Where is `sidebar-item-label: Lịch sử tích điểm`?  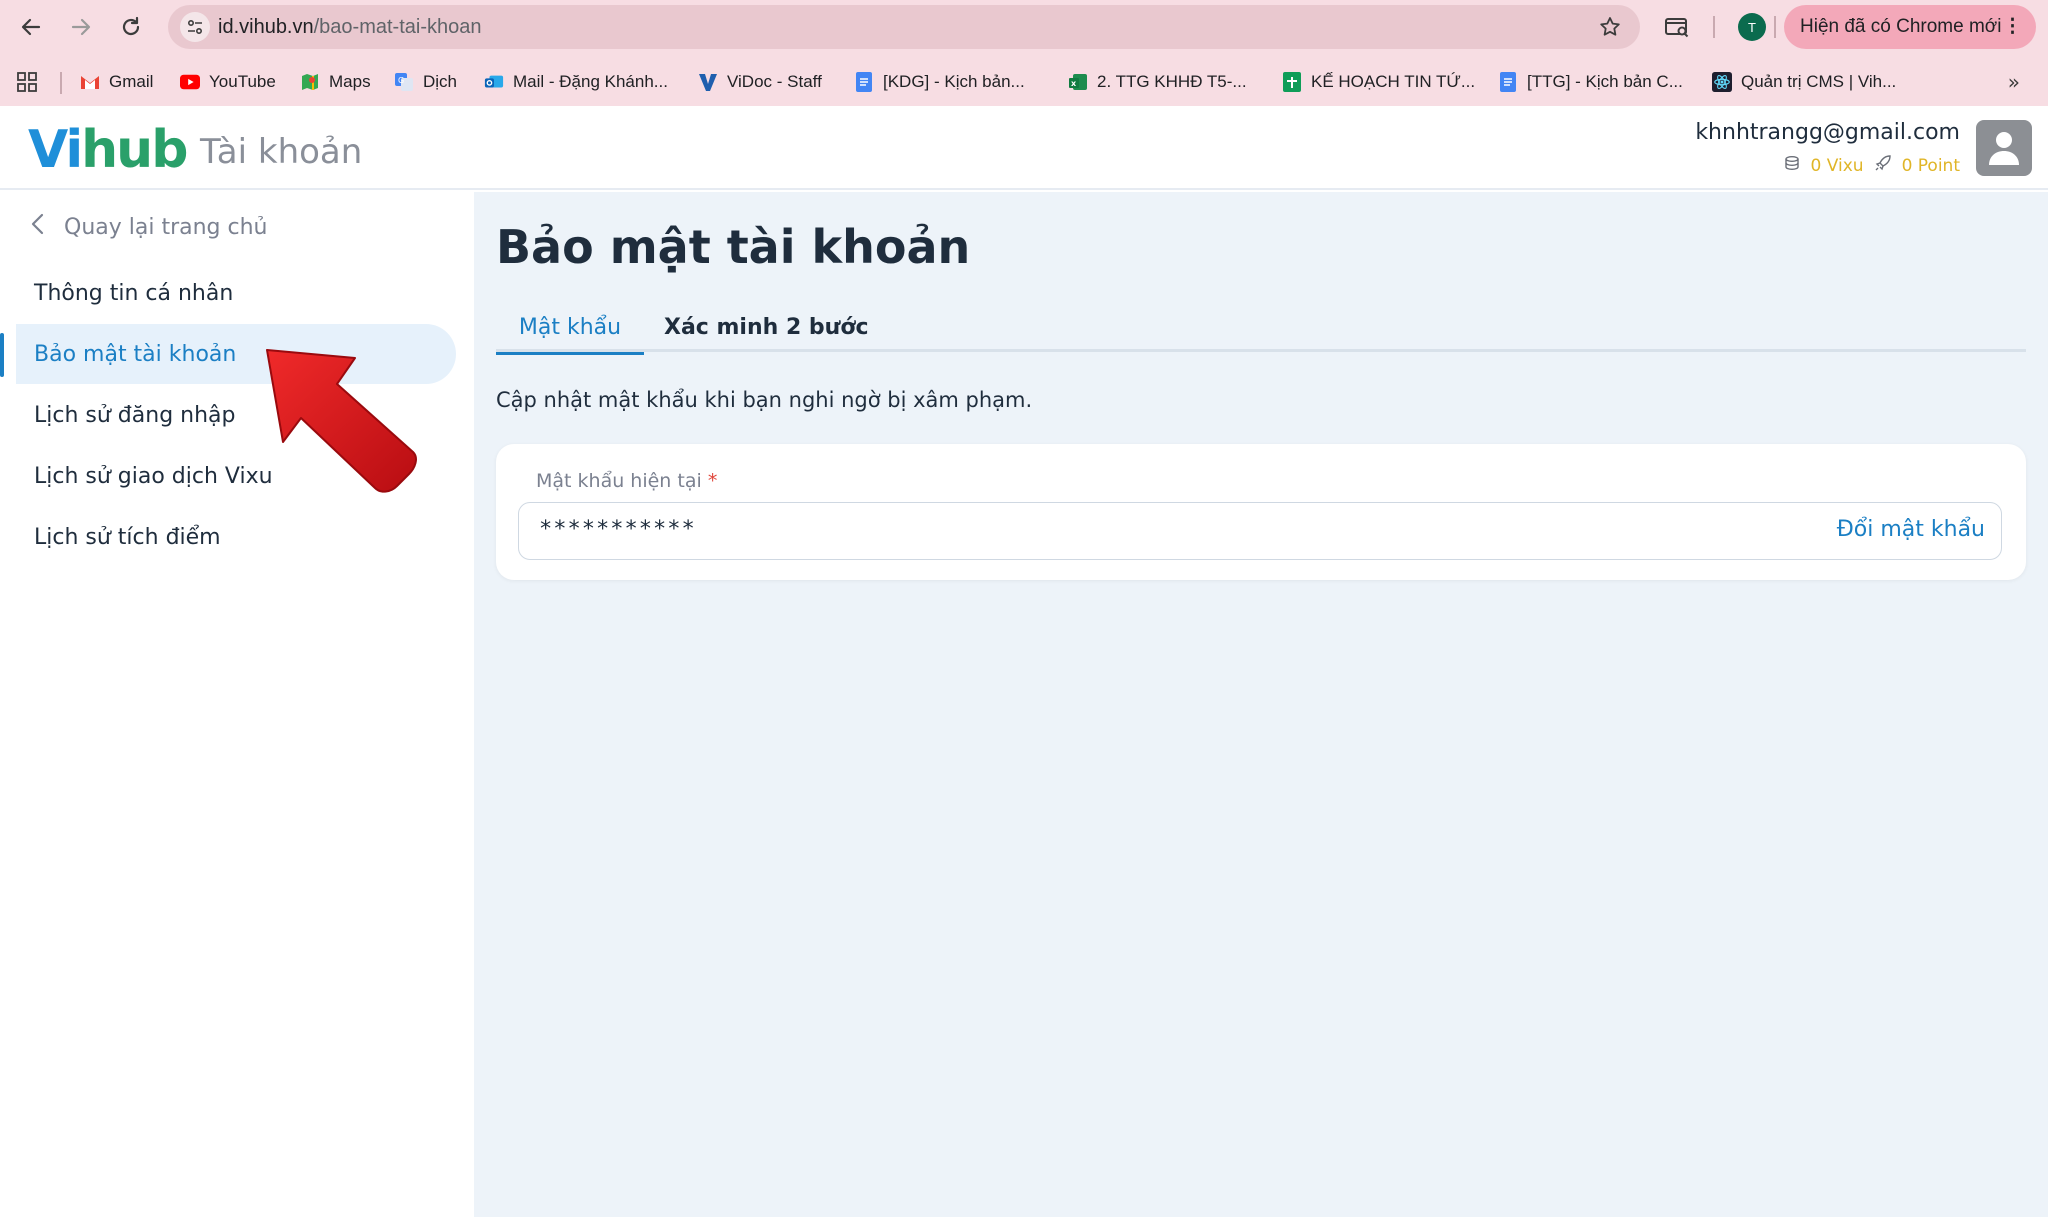
sidebar-item-label: Lịch sử tích điểm is located at coordinates (127, 537).